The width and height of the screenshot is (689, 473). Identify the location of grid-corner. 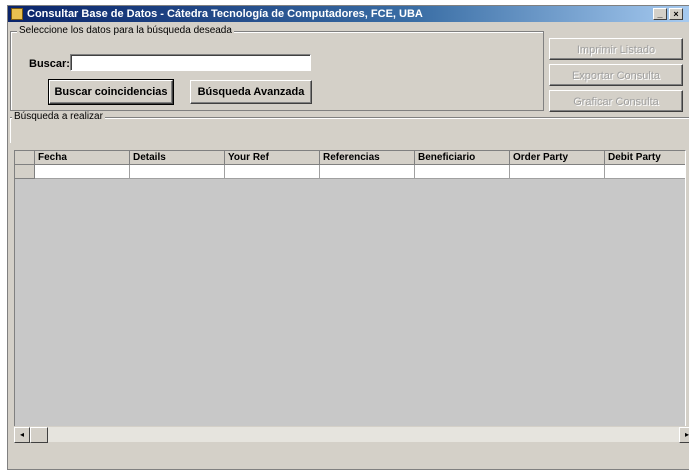
(25, 158).